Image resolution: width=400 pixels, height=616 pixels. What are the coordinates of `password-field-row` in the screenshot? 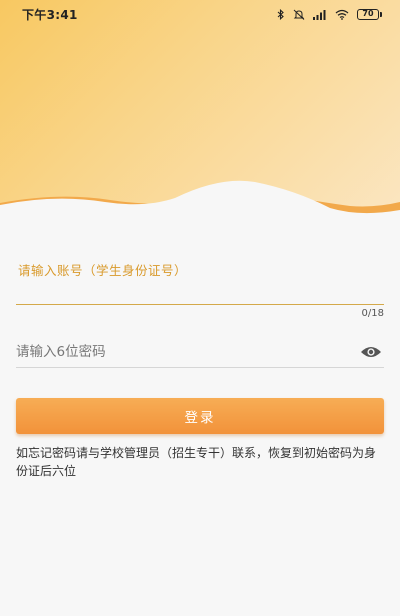 It's located at (200, 352).